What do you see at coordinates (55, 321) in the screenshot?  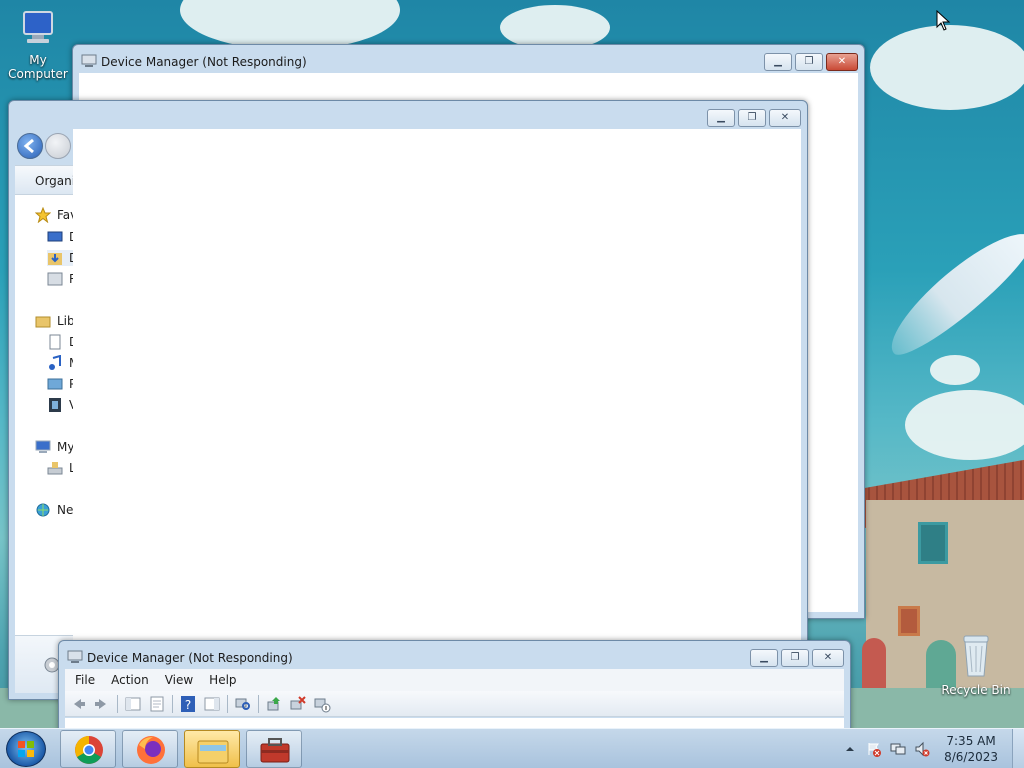 I see `tree-item-libraries: Lib` at bounding box center [55, 321].